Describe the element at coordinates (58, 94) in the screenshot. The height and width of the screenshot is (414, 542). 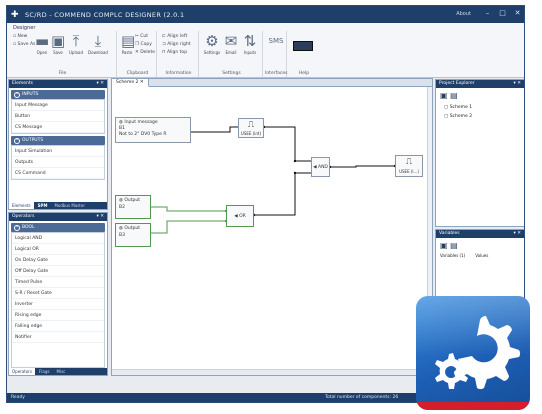
I see `section-inputs: ⌃ INPUTS` at that location.